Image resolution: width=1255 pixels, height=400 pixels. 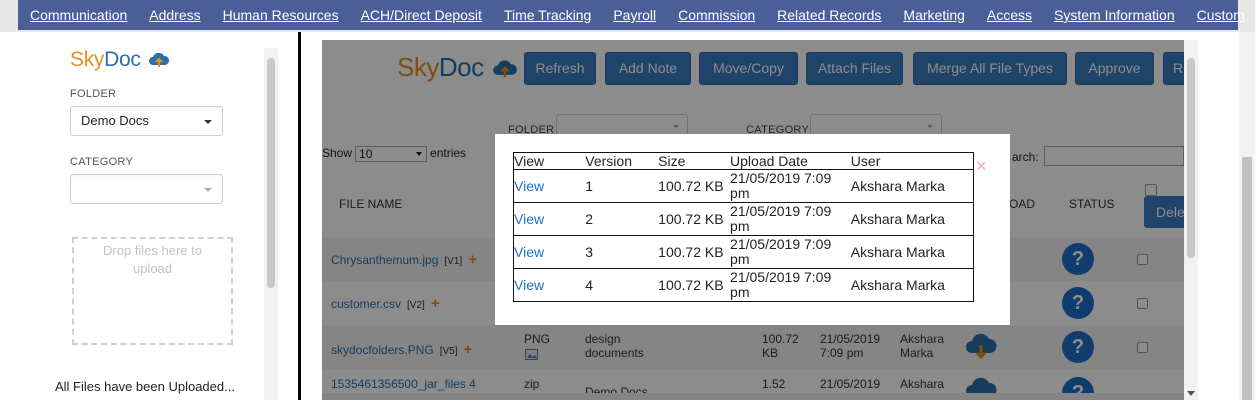 I want to click on folder-label: FOLDER, so click(x=93, y=94).